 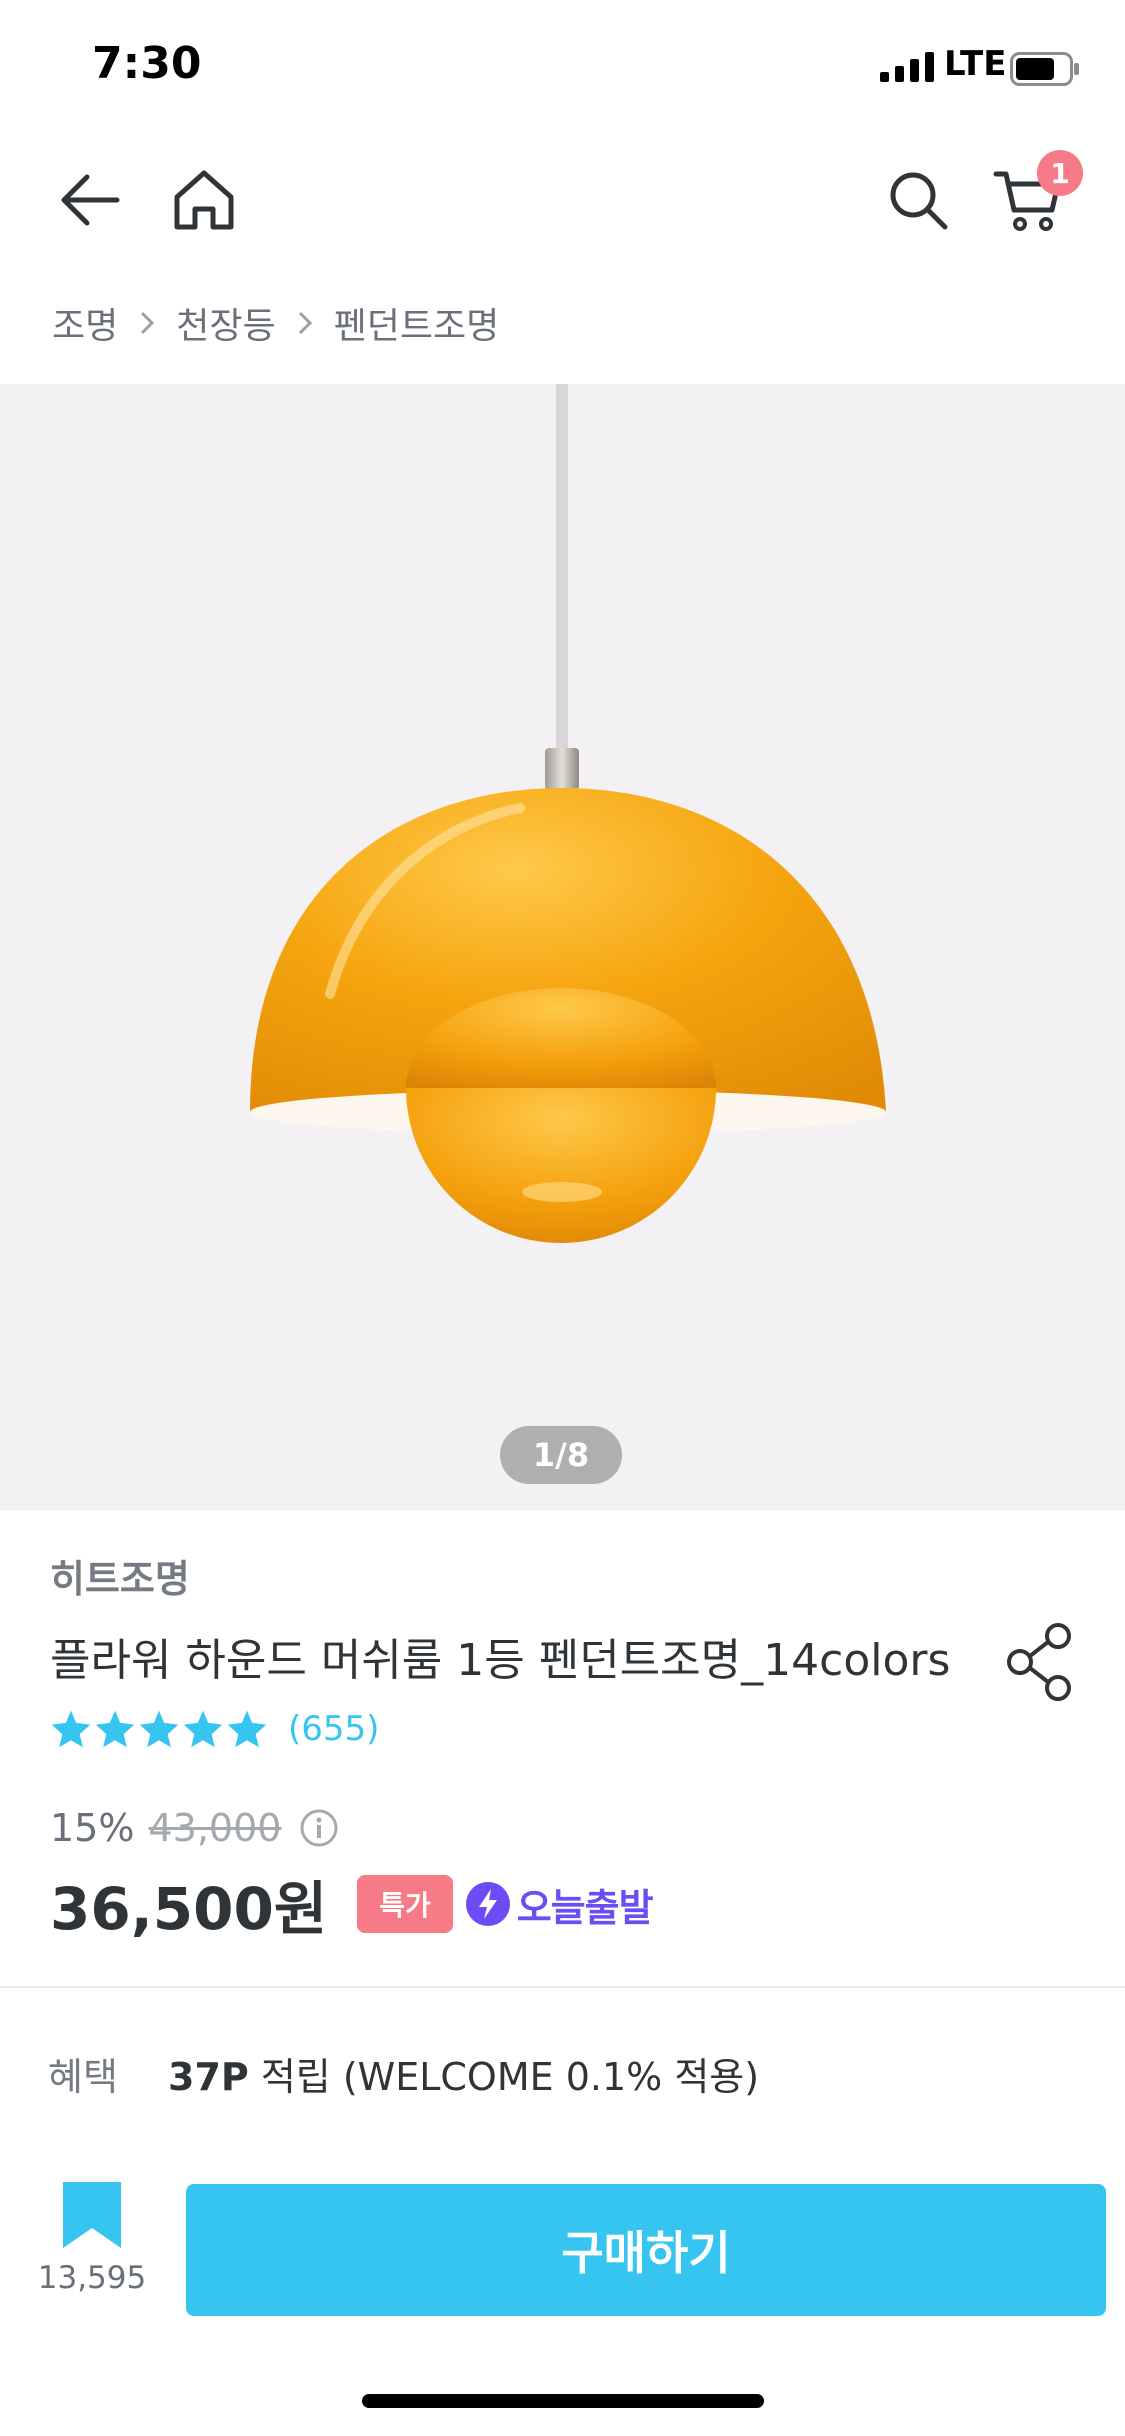 What do you see at coordinates (500, 1660) in the screenshot?
I see `product-title: 플라워 하운드 머쉬룸 1등 펜던트조명_14colors` at bounding box center [500, 1660].